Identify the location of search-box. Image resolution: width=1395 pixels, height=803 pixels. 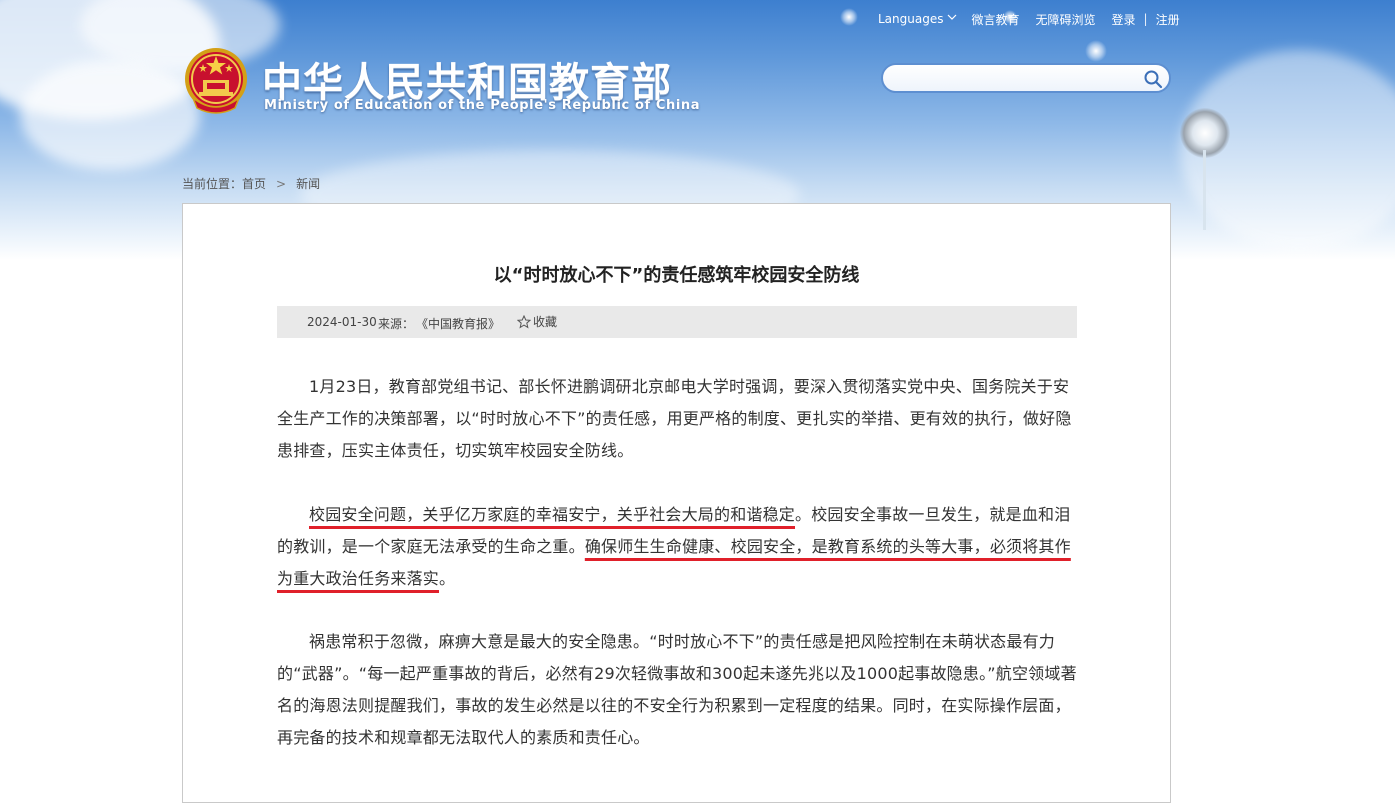
(1026, 78).